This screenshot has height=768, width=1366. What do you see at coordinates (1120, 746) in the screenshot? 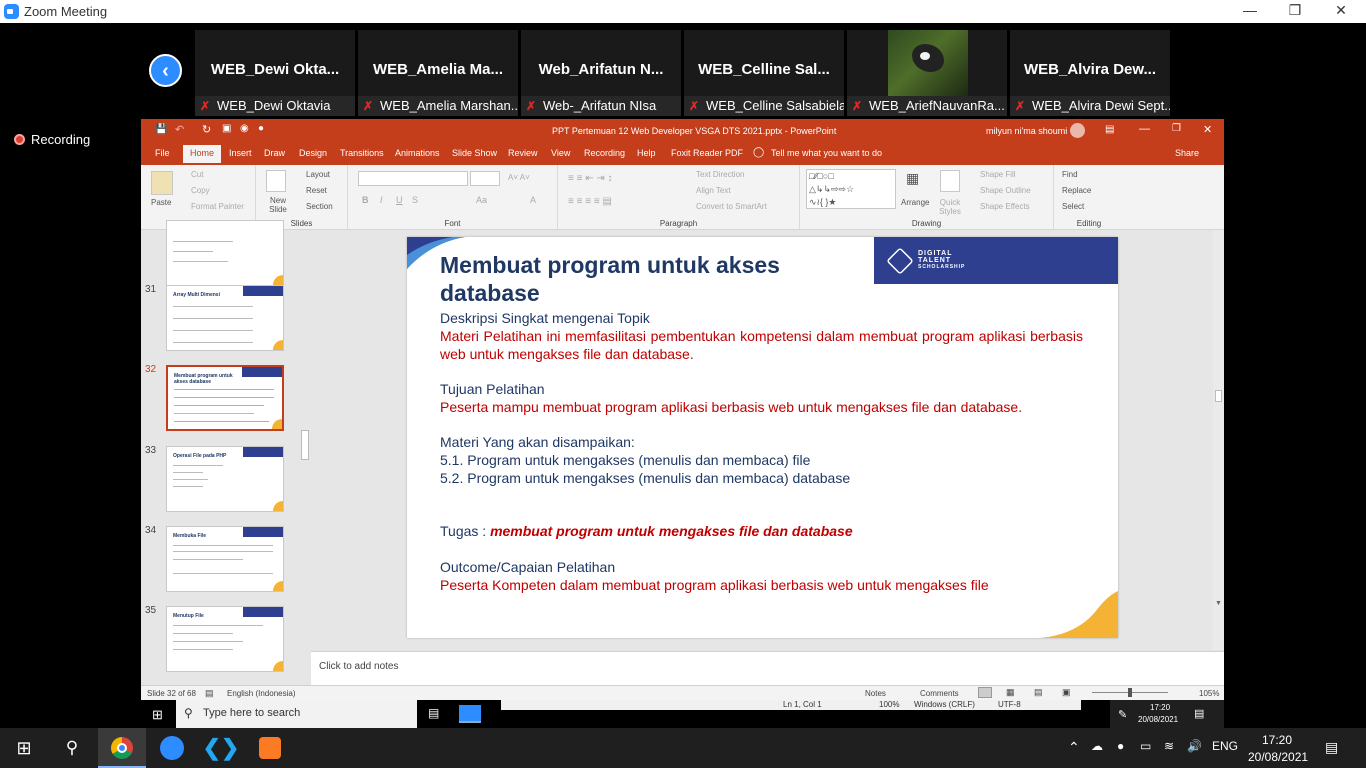
I see `microphone-icon: ●` at bounding box center [1120, 746].